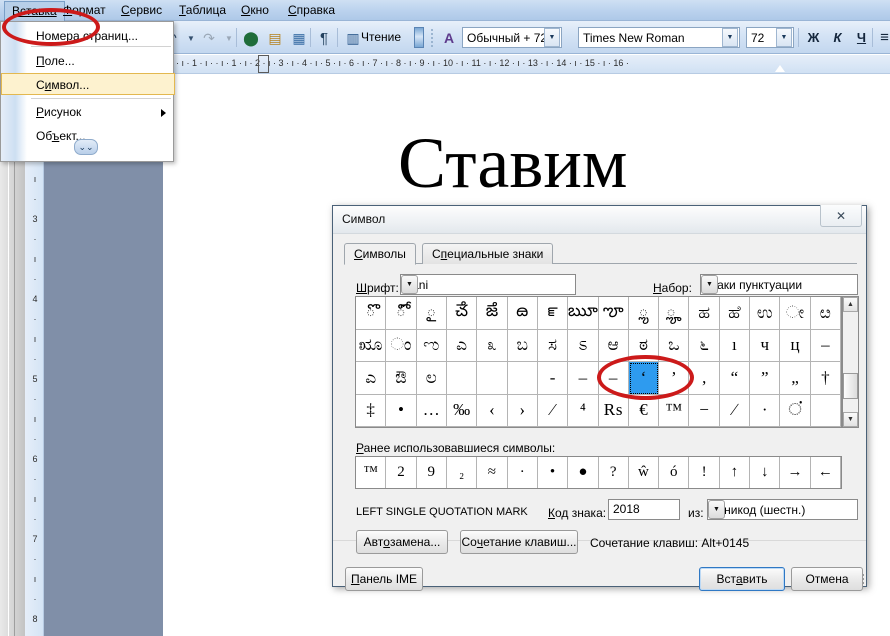  What do you see at coordinates (735, 345) in the screenshot?
I see `character-cell: ı` at bounding box center [735, 345].